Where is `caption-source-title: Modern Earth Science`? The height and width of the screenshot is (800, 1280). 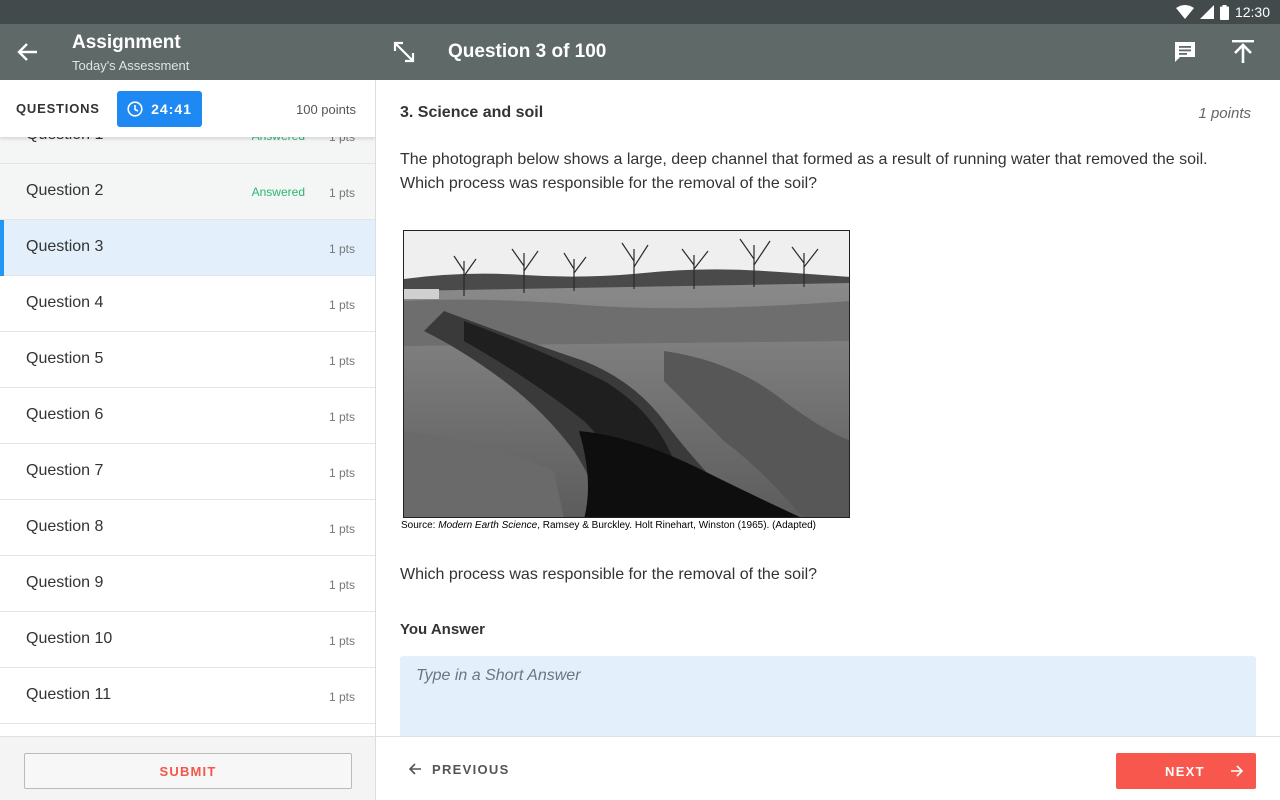 caption-source-title: Modern Earth Science is located at coordinates (488, 525).